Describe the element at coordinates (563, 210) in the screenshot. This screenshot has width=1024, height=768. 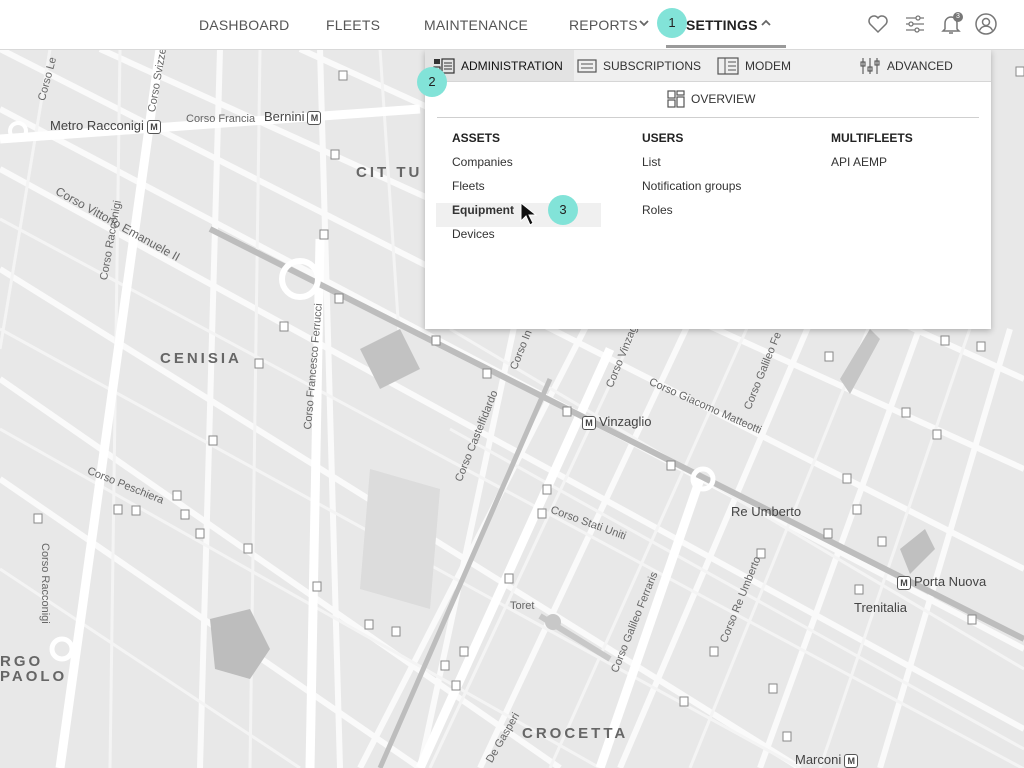
I see `step-marker: 3` at that location.